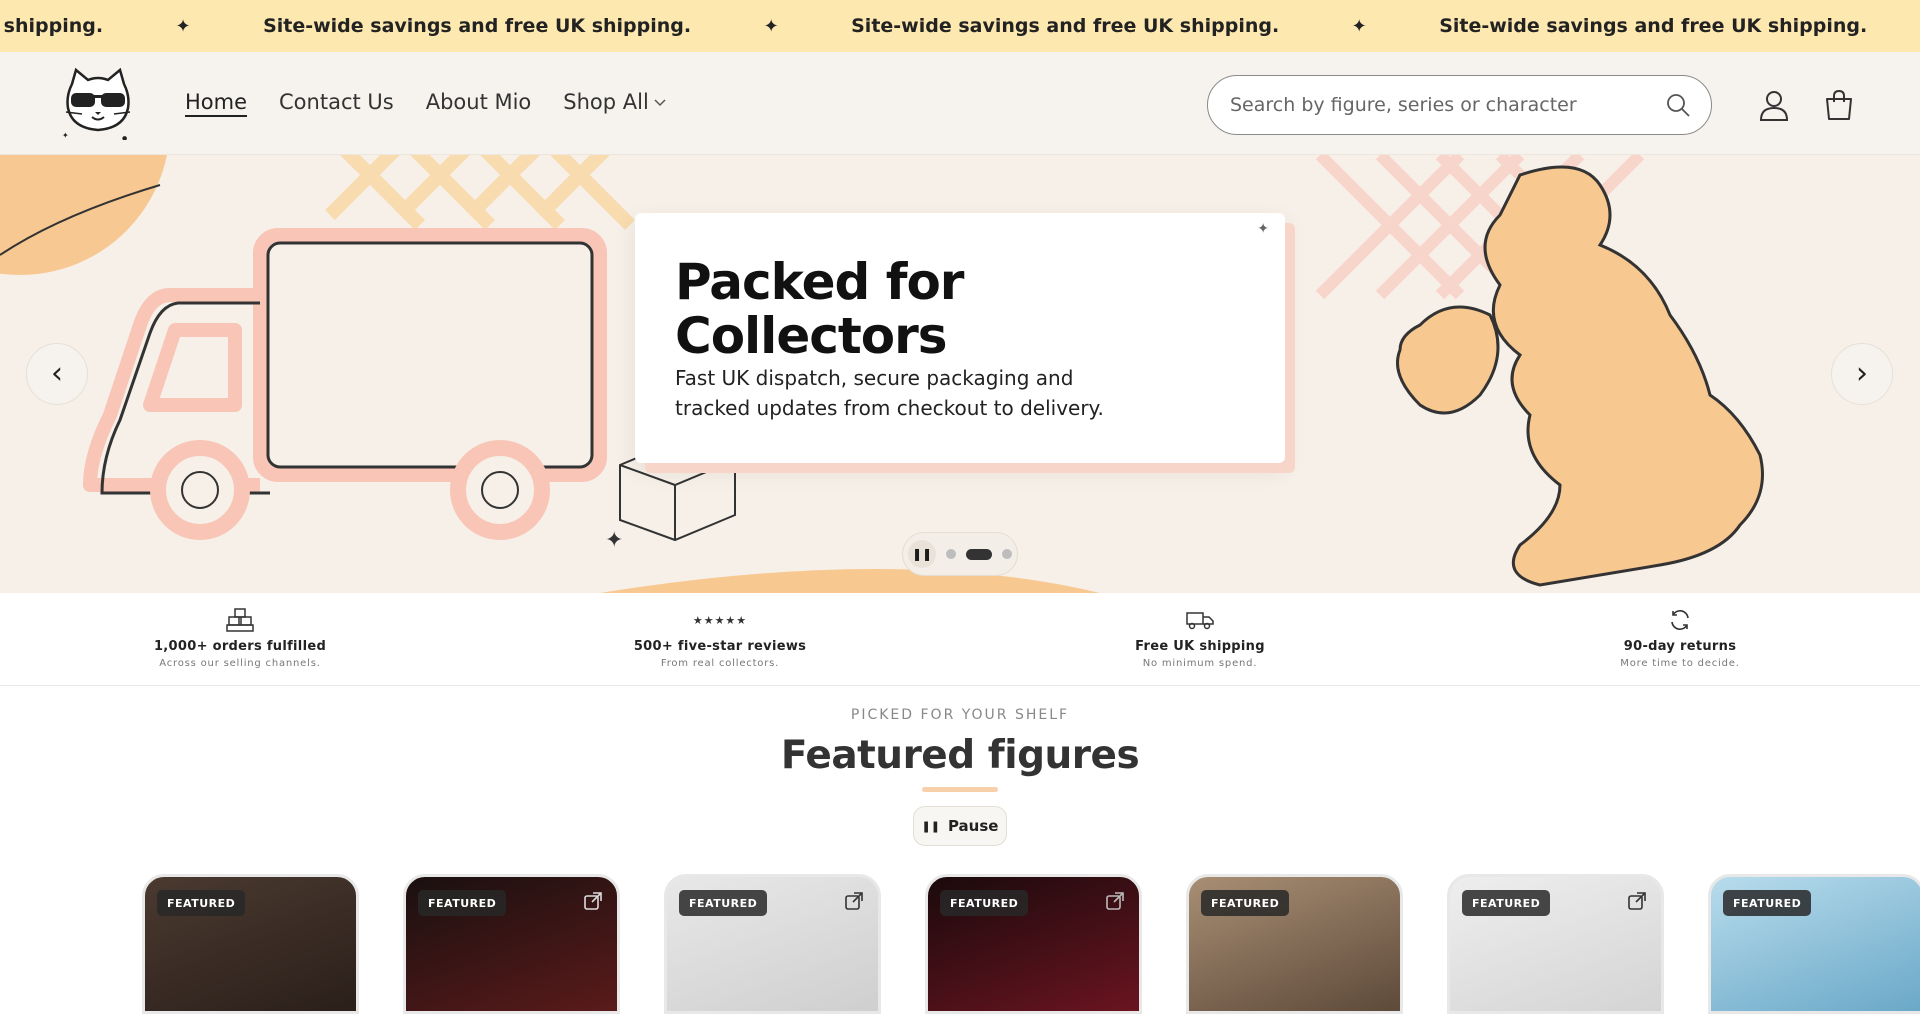 The height and width of the screenshot is (1014, 1920). What do you see at coordinates (960, 103) in the screenshot?
I see `site-header: ✦ ● Home Contact Us About Mio Shop All` at bounding box center [960, 103].